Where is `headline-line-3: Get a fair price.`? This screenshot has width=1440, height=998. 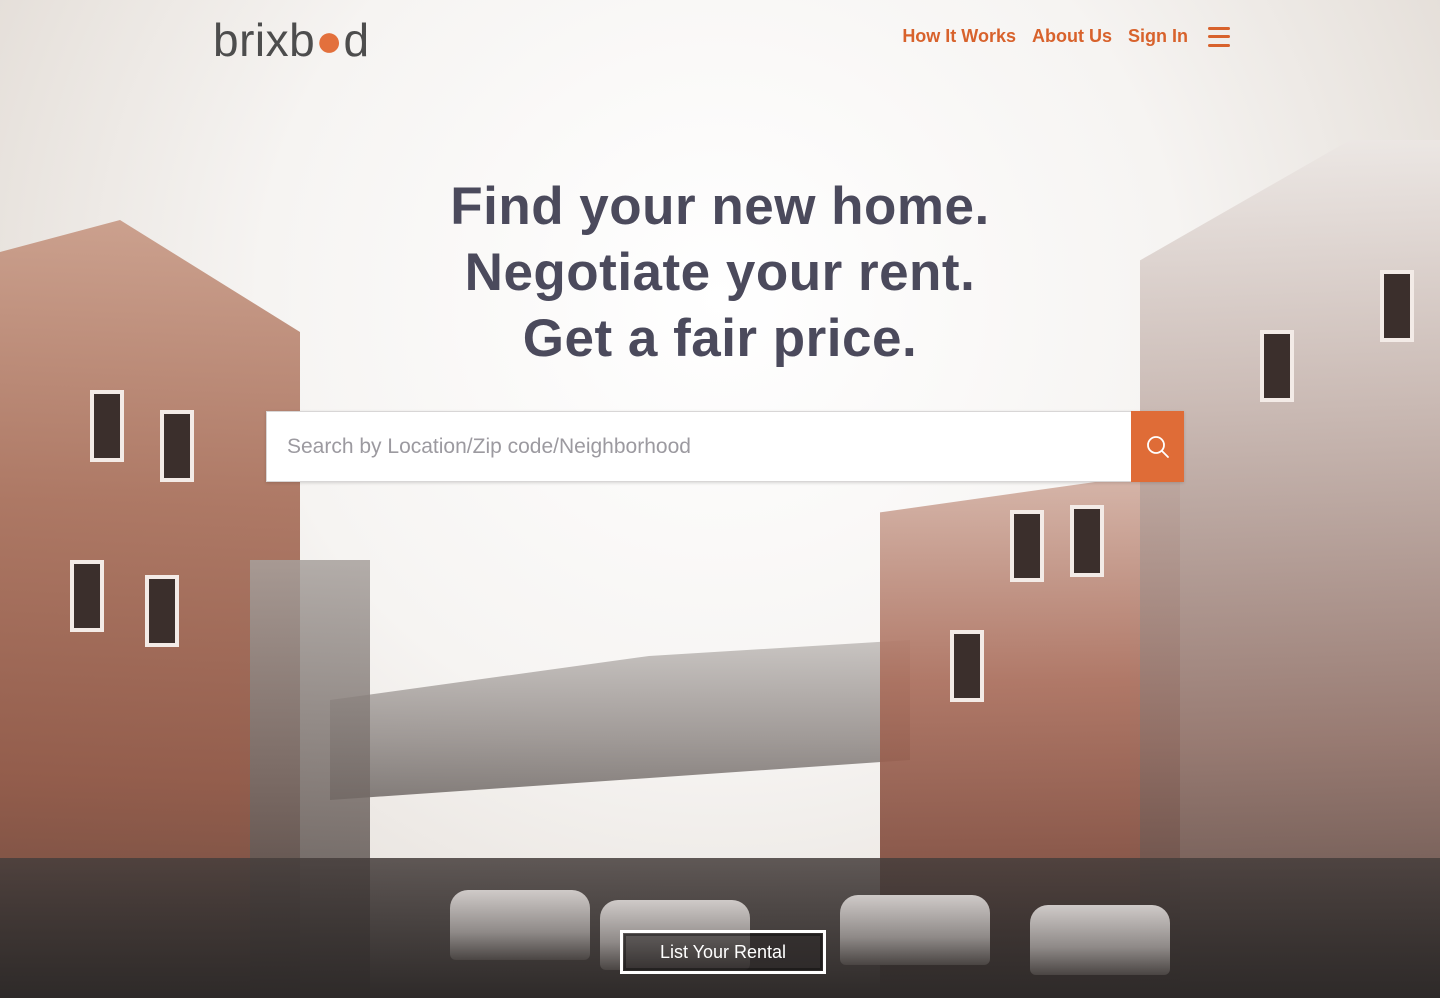
headline-line-3: Get a fair price. is located at coordinates (720, 338).